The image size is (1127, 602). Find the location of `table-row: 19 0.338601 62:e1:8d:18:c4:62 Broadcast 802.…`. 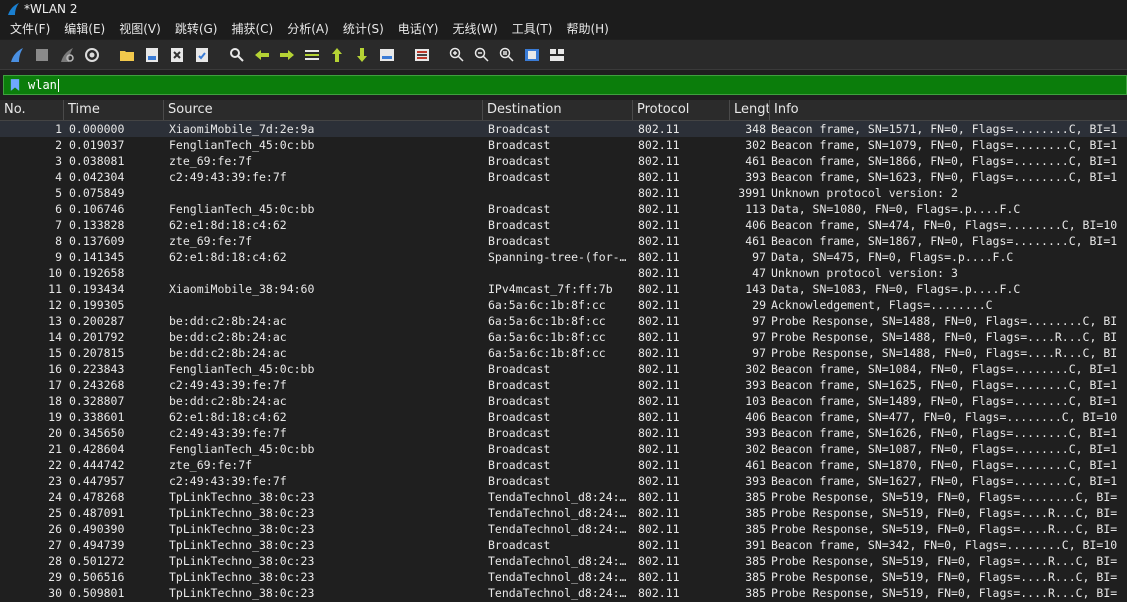

table-row: 19 0.338601 62:e1:8d:18:c4:62 Broadcast 802.… is located at coordinates (563, 417).